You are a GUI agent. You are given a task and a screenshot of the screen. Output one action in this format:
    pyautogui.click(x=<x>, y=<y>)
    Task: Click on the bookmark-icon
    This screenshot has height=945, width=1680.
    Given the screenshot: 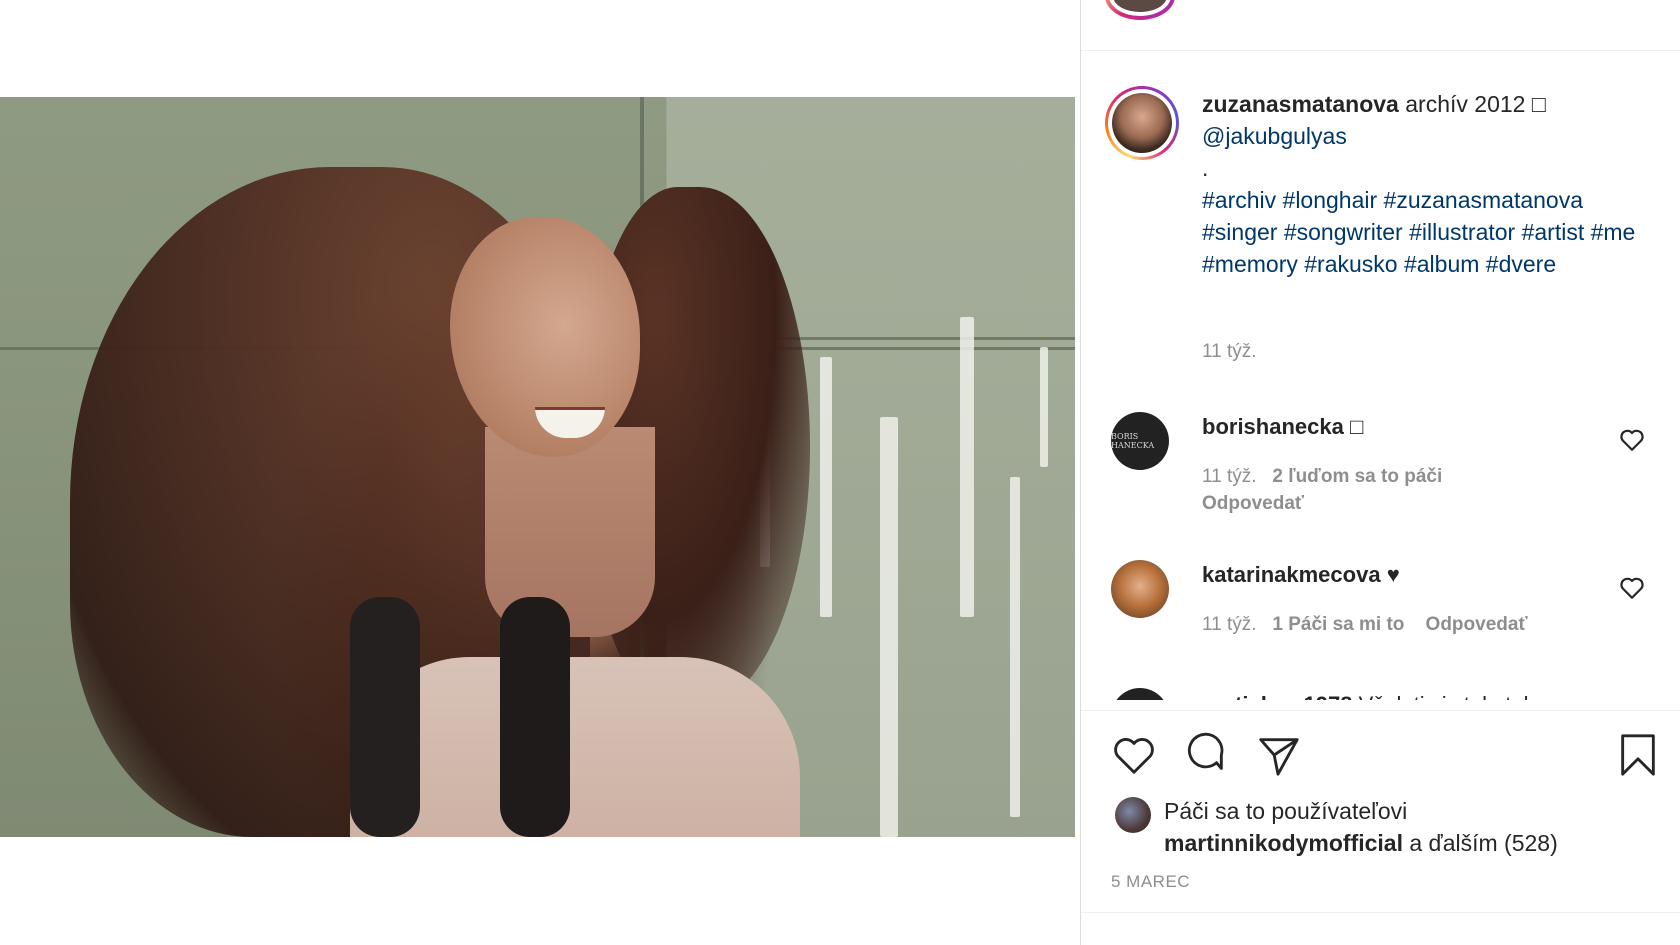 What is the action you would take?
    pyautogui.click(x=1638, y=755)
    